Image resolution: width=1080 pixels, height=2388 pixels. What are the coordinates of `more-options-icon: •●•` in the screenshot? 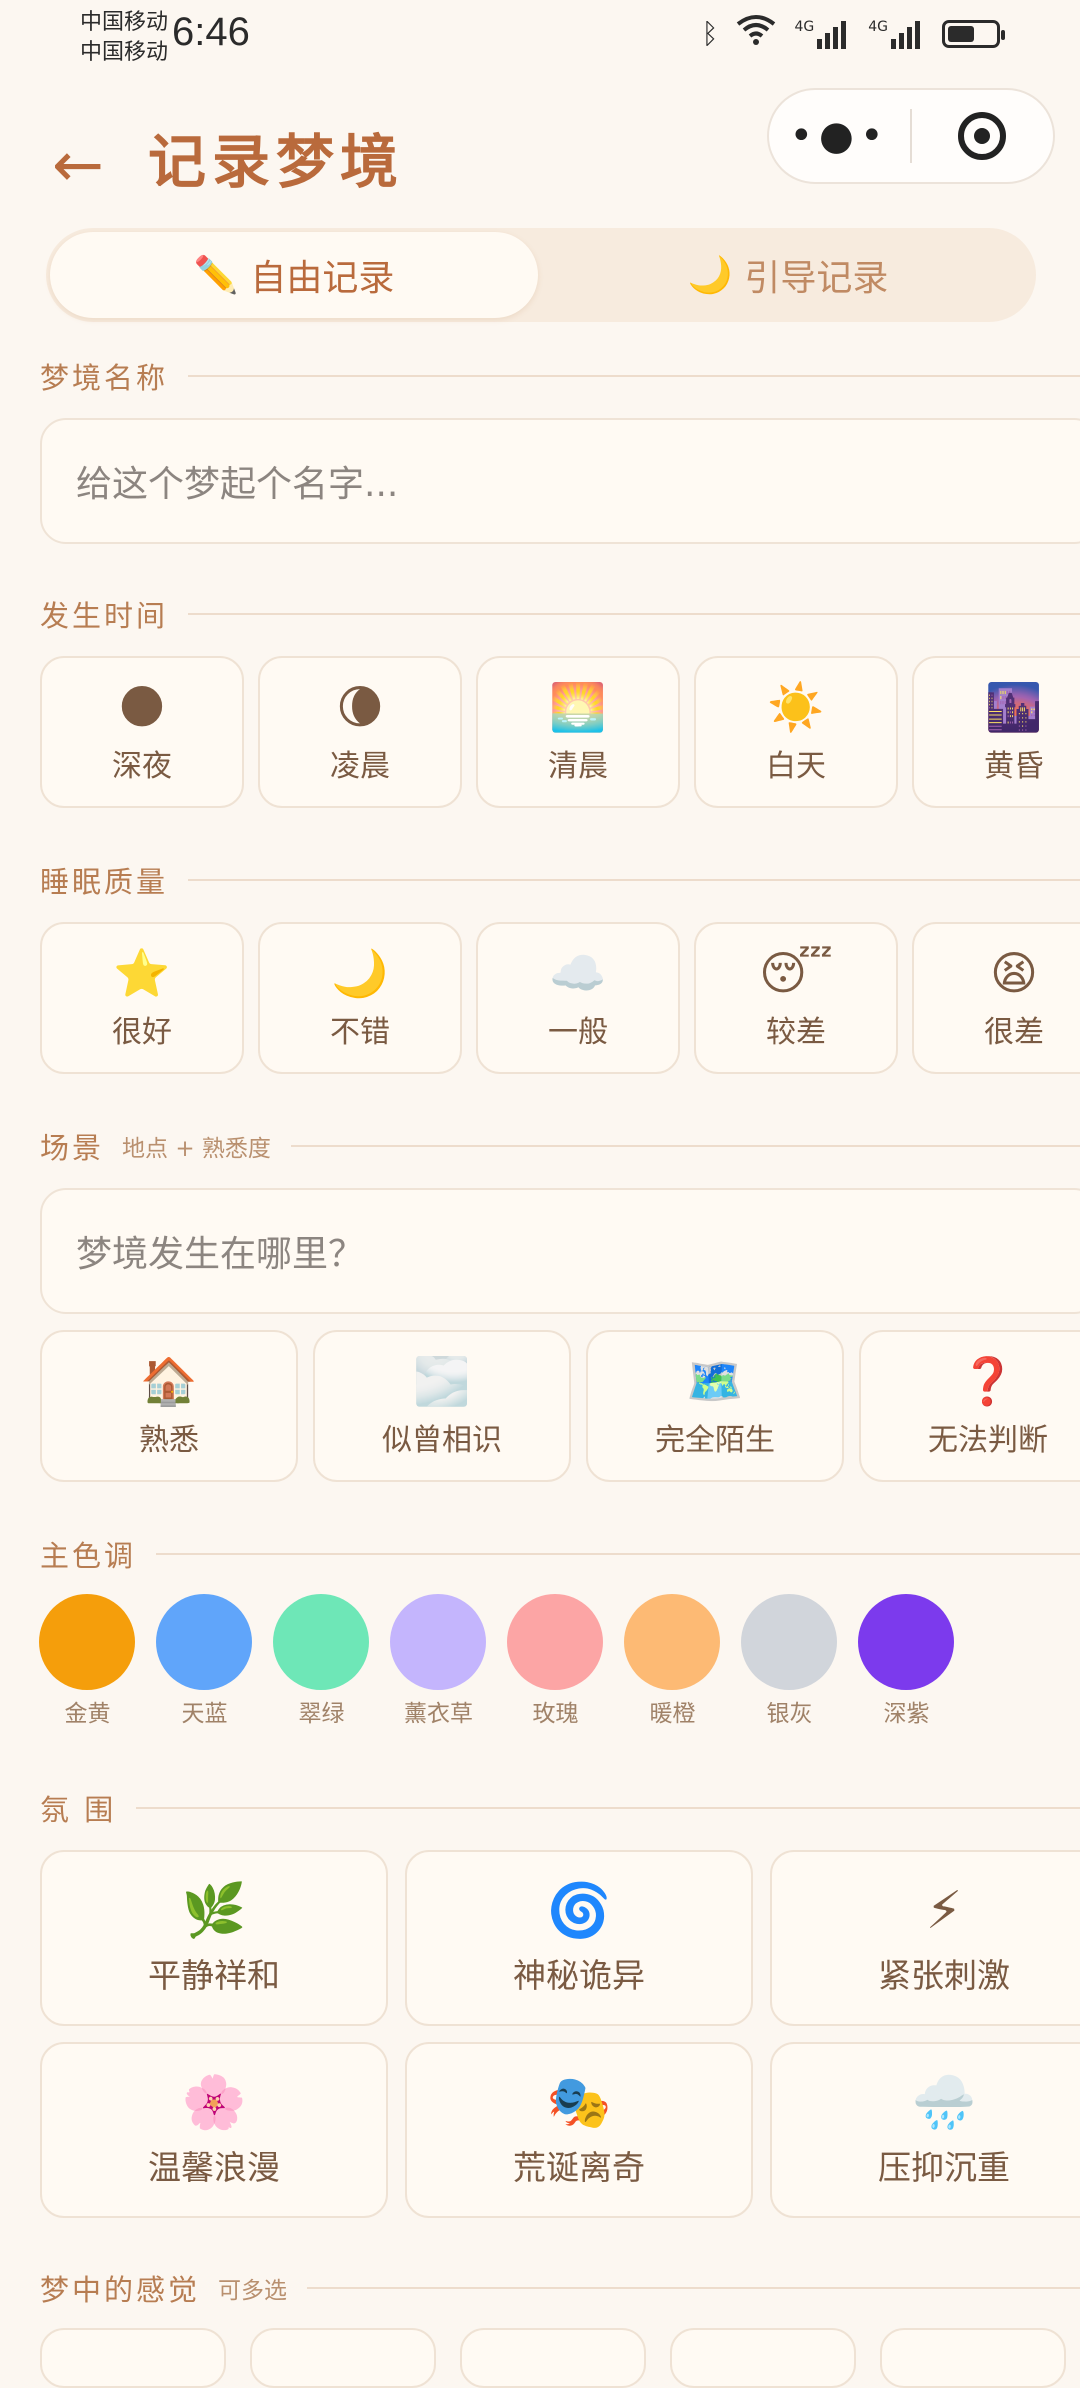 It's located at (839, 136).